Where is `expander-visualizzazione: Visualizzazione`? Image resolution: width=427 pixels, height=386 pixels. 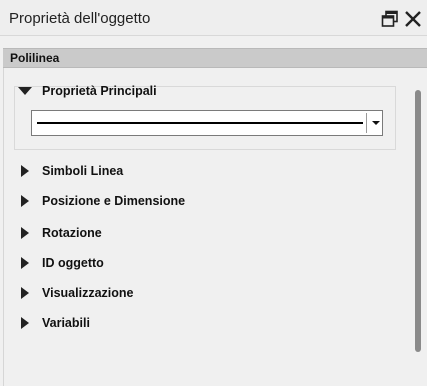
expander-visualizzazione: Visualizzazione is located at coordinates (75, 293).